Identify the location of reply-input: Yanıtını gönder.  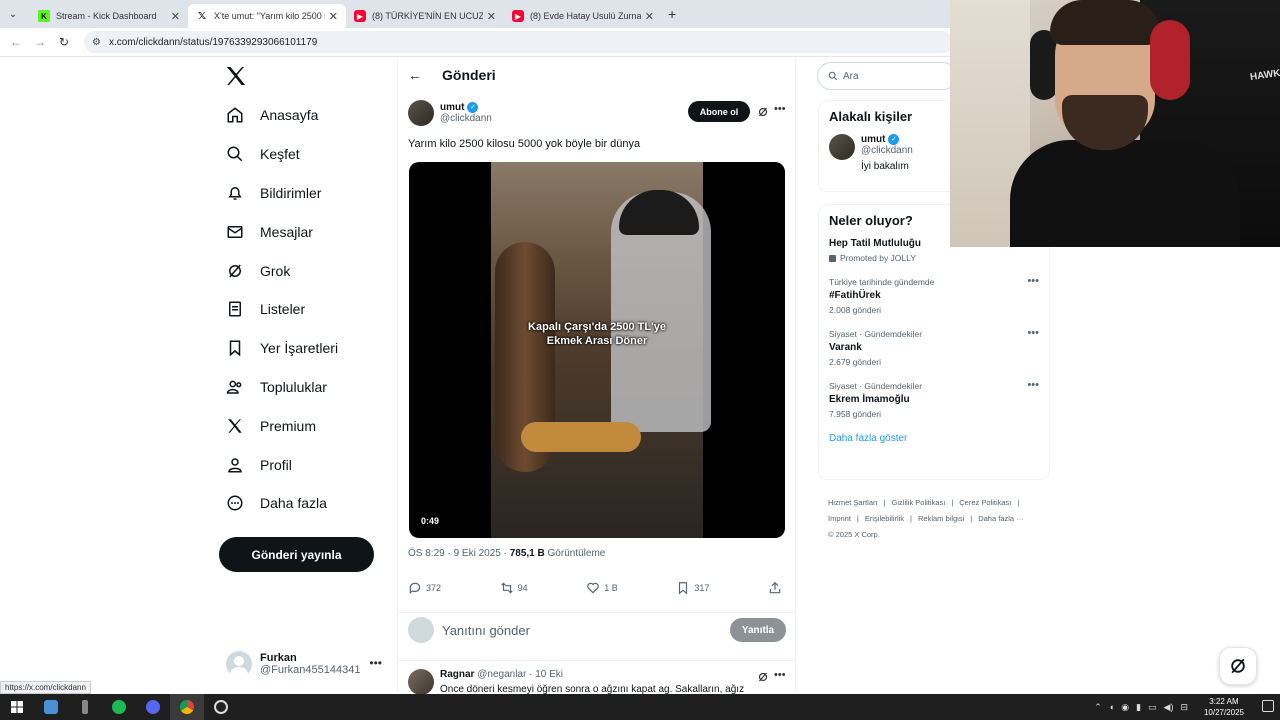
(586, 630).